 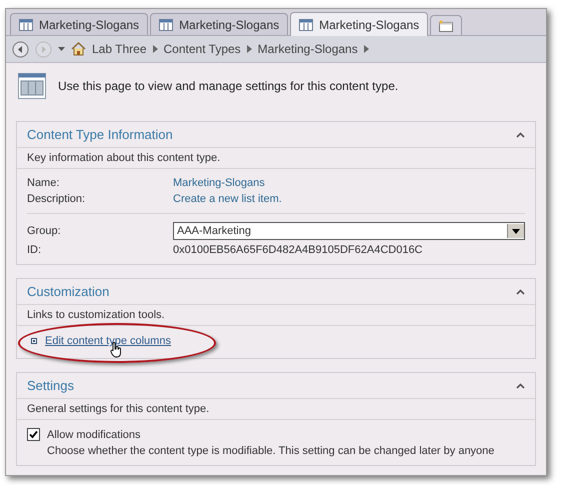 What do you see at coordinates (276, 158) in the screenshot?
I see `section-description: Key information about this content type.` at bounding box center [276, 158].